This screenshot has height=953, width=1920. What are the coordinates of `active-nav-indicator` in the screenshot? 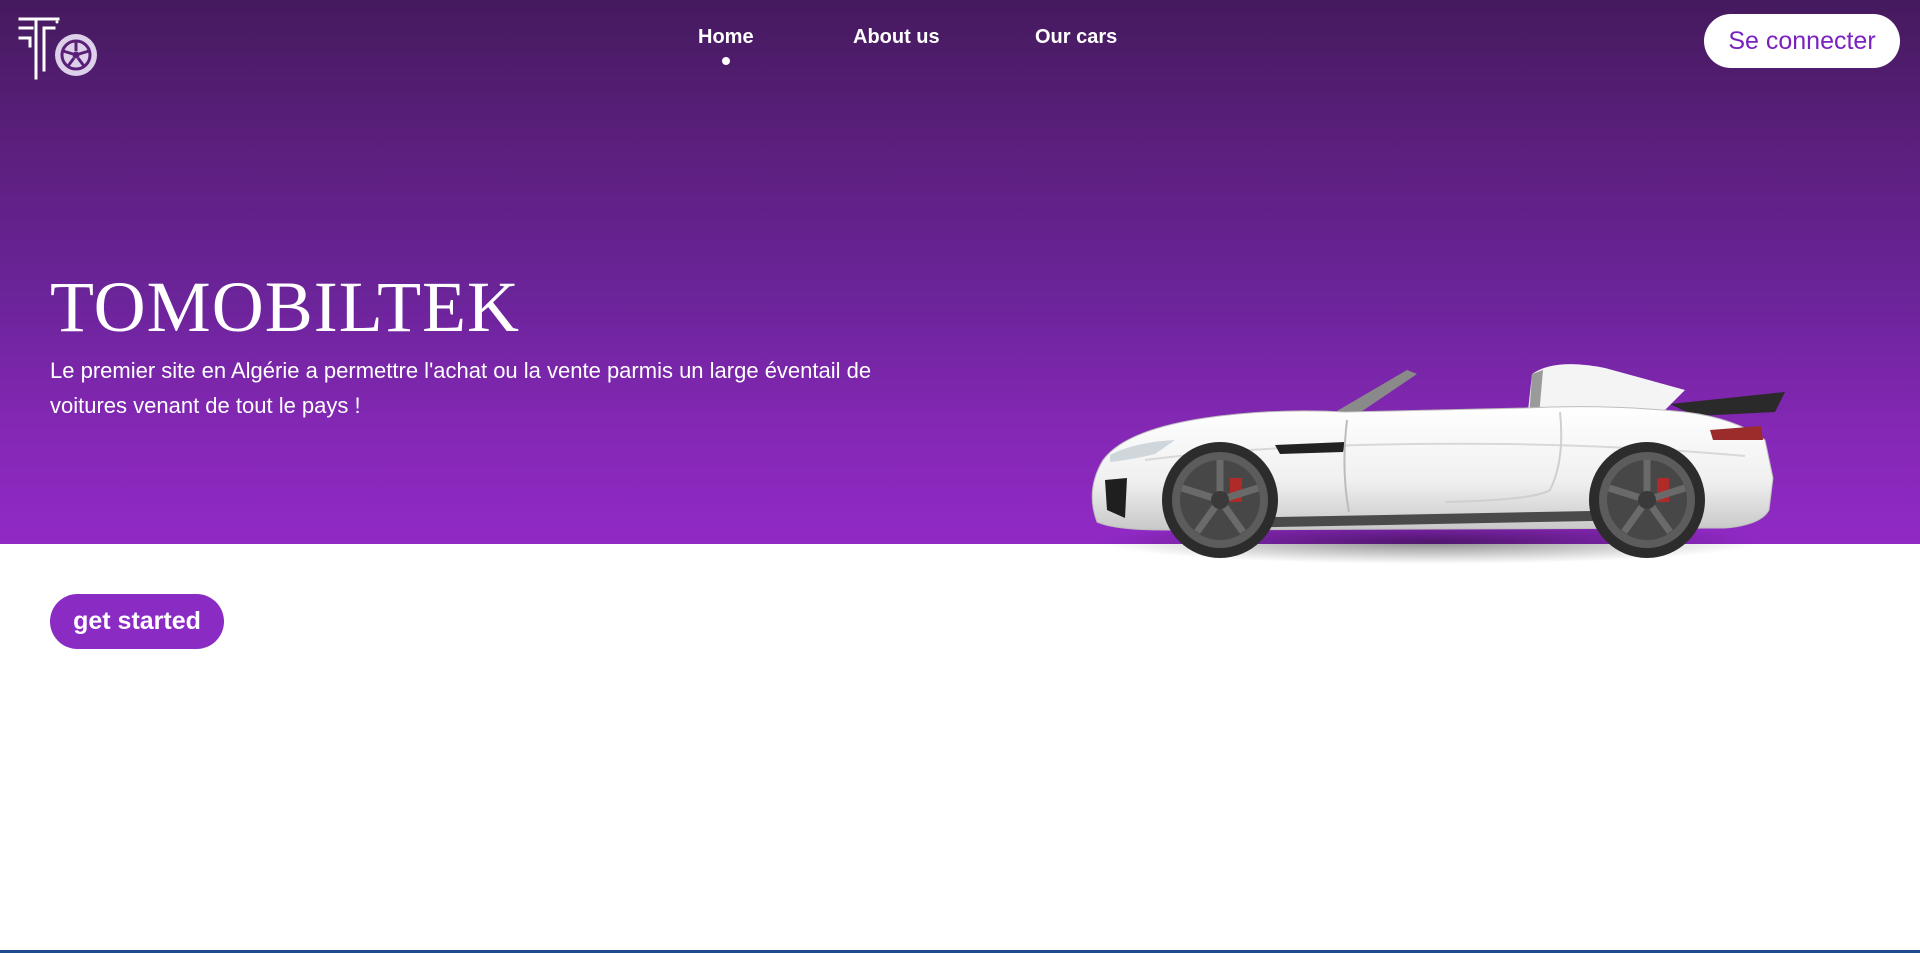 It's located at (726, 61).